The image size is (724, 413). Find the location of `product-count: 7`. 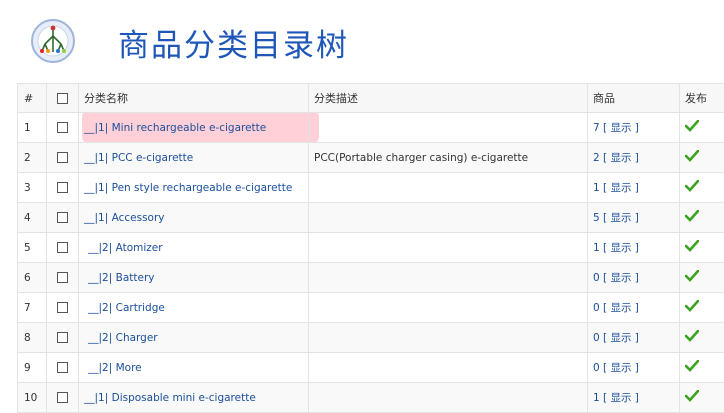

product-count: 7 is located at coordinates (596, 128).